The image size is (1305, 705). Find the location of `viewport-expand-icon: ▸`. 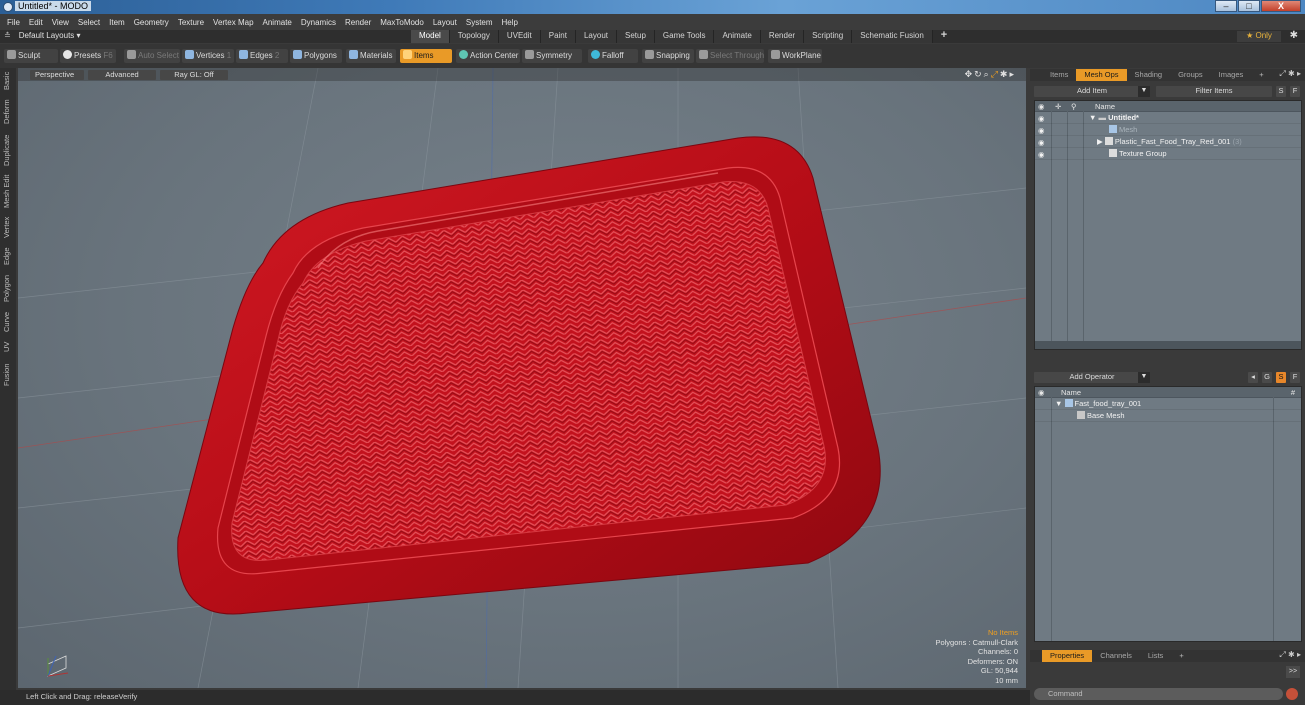

viewport-expand-icon: ▸ is located at coordinates (1012, 74).